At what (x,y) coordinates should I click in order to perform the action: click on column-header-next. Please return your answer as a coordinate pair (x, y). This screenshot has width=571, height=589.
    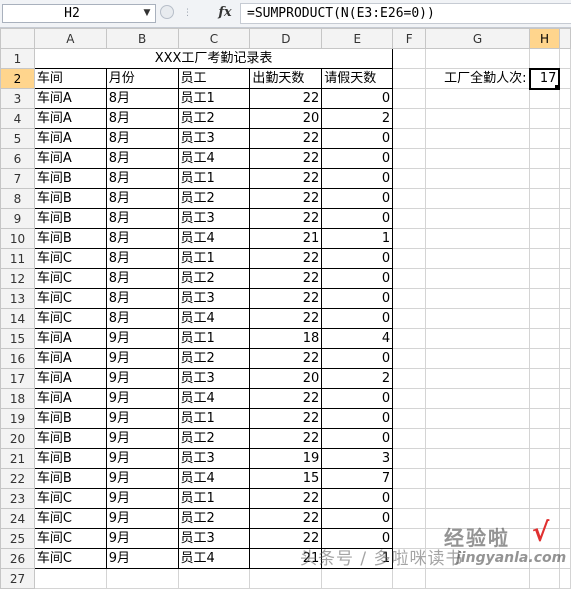
    Looking at the image, I should click on (564, 38).